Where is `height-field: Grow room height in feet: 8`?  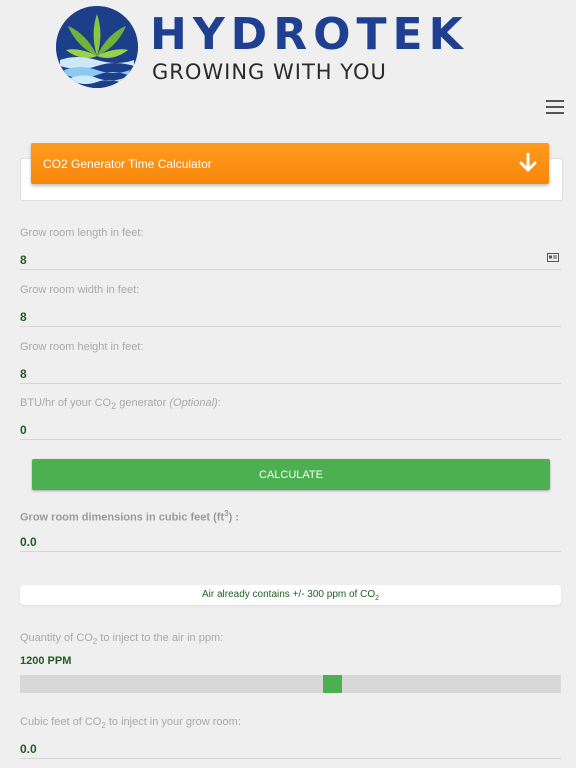
height-field: Grow room height in feet: 8 is located at coordinates (290, 362).